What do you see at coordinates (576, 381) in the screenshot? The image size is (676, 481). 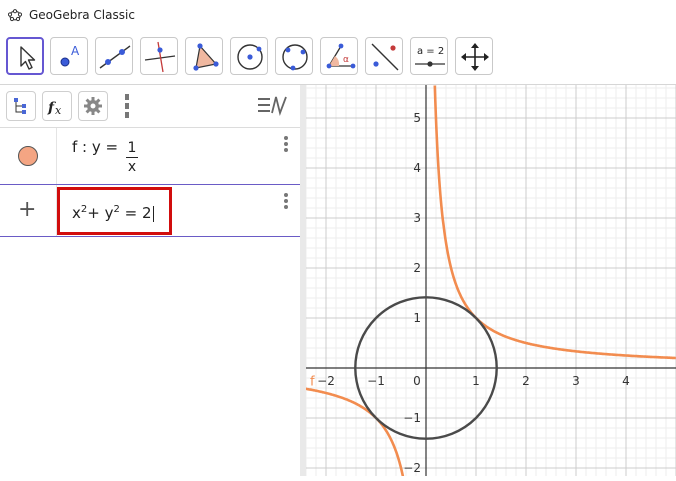 I see `x-tick-label: 3` at bounding box center [576, 381].